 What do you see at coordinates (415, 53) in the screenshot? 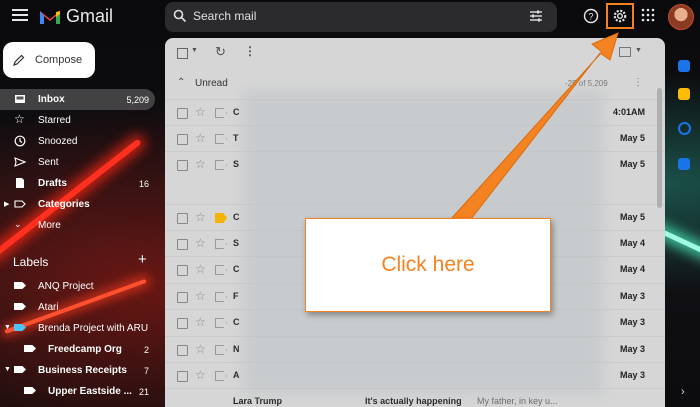
I see `list-toolbar: ▼ ↻ ⋮ ▼` at bounding box center [415, 53].